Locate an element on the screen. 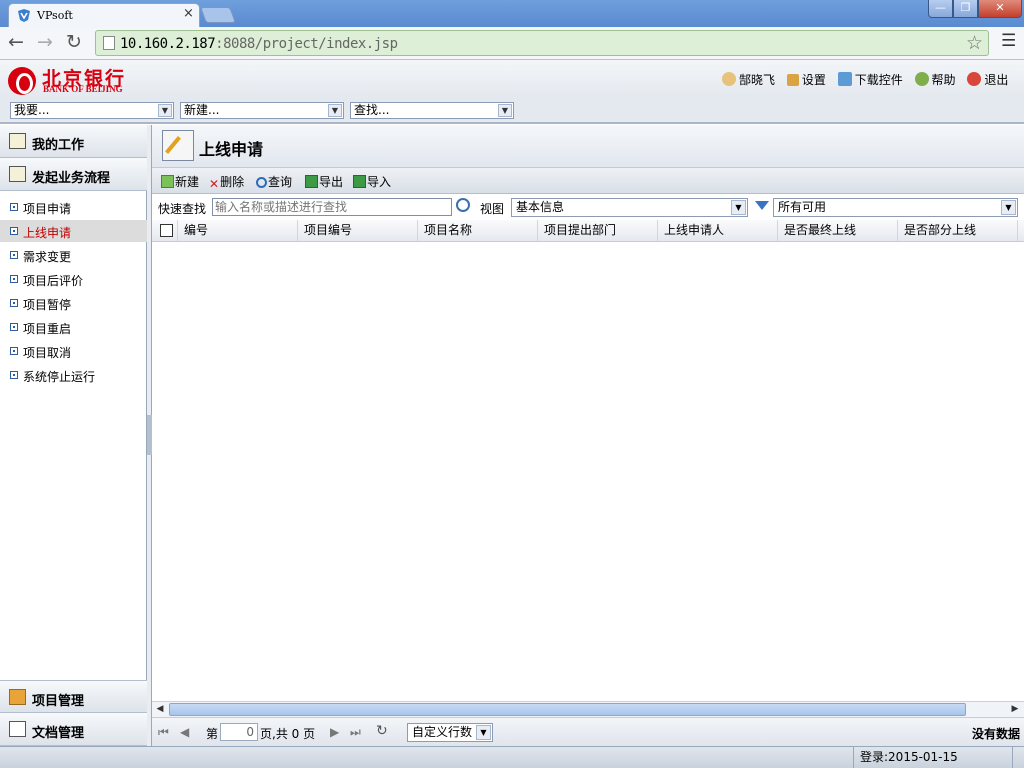 Image resolution: width=1024 pixels, height=768 pixels. user-name: 郜晓飞 is located at coordinates (748, 79).